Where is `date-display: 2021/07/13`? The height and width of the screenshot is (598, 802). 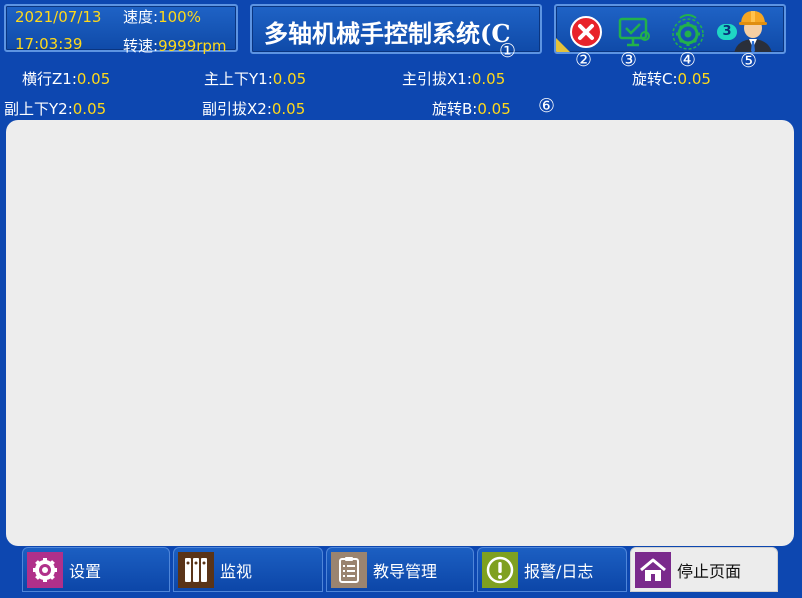
date-display: 2021/07/13 is located at coordinates (58, 17).